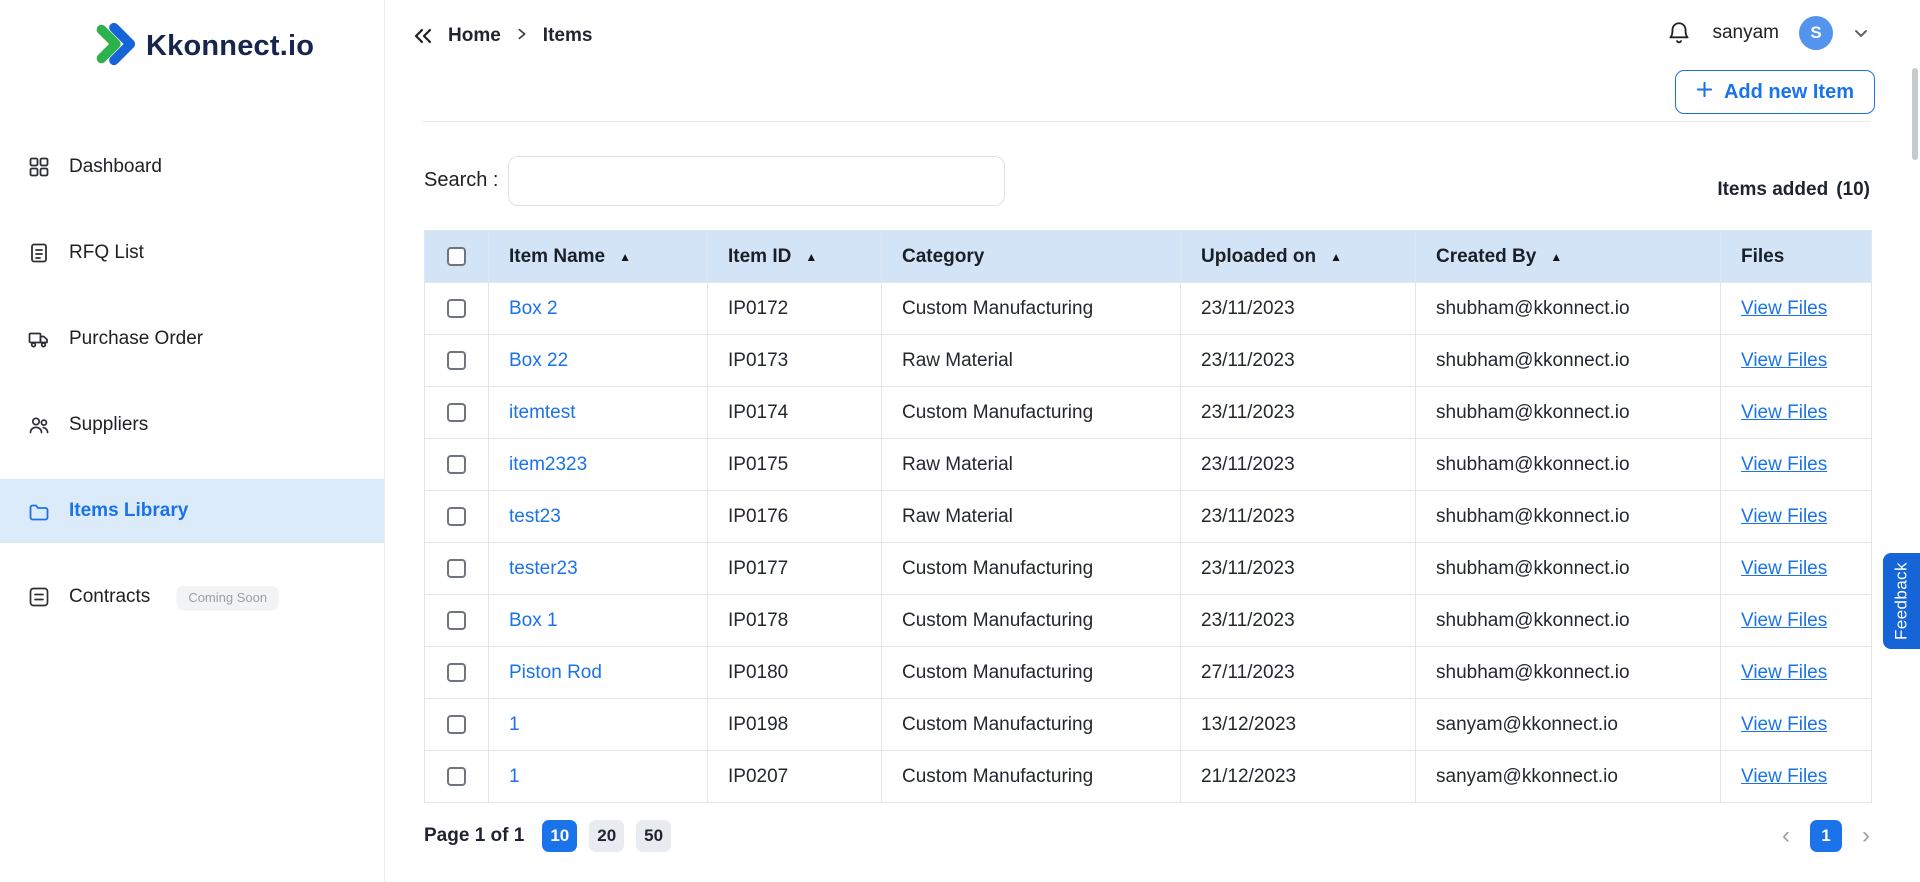  I want to click on breadcrumb-home: Home, so click(474, 36).